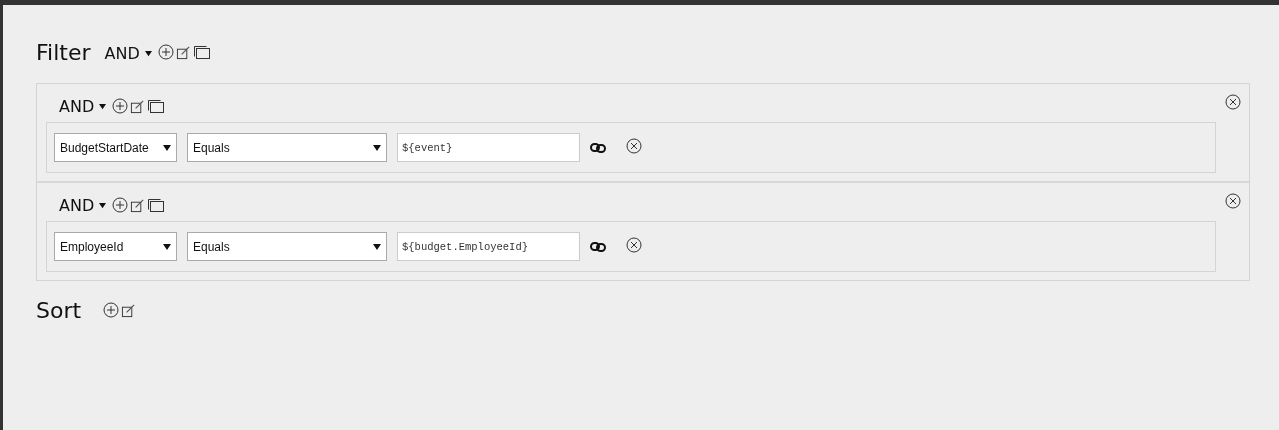 The width and height of the screenshot is (1279, 430). Describe the element at coordinates (488, 147) in the screenshot. I see `value-field: ${event}` at that location.